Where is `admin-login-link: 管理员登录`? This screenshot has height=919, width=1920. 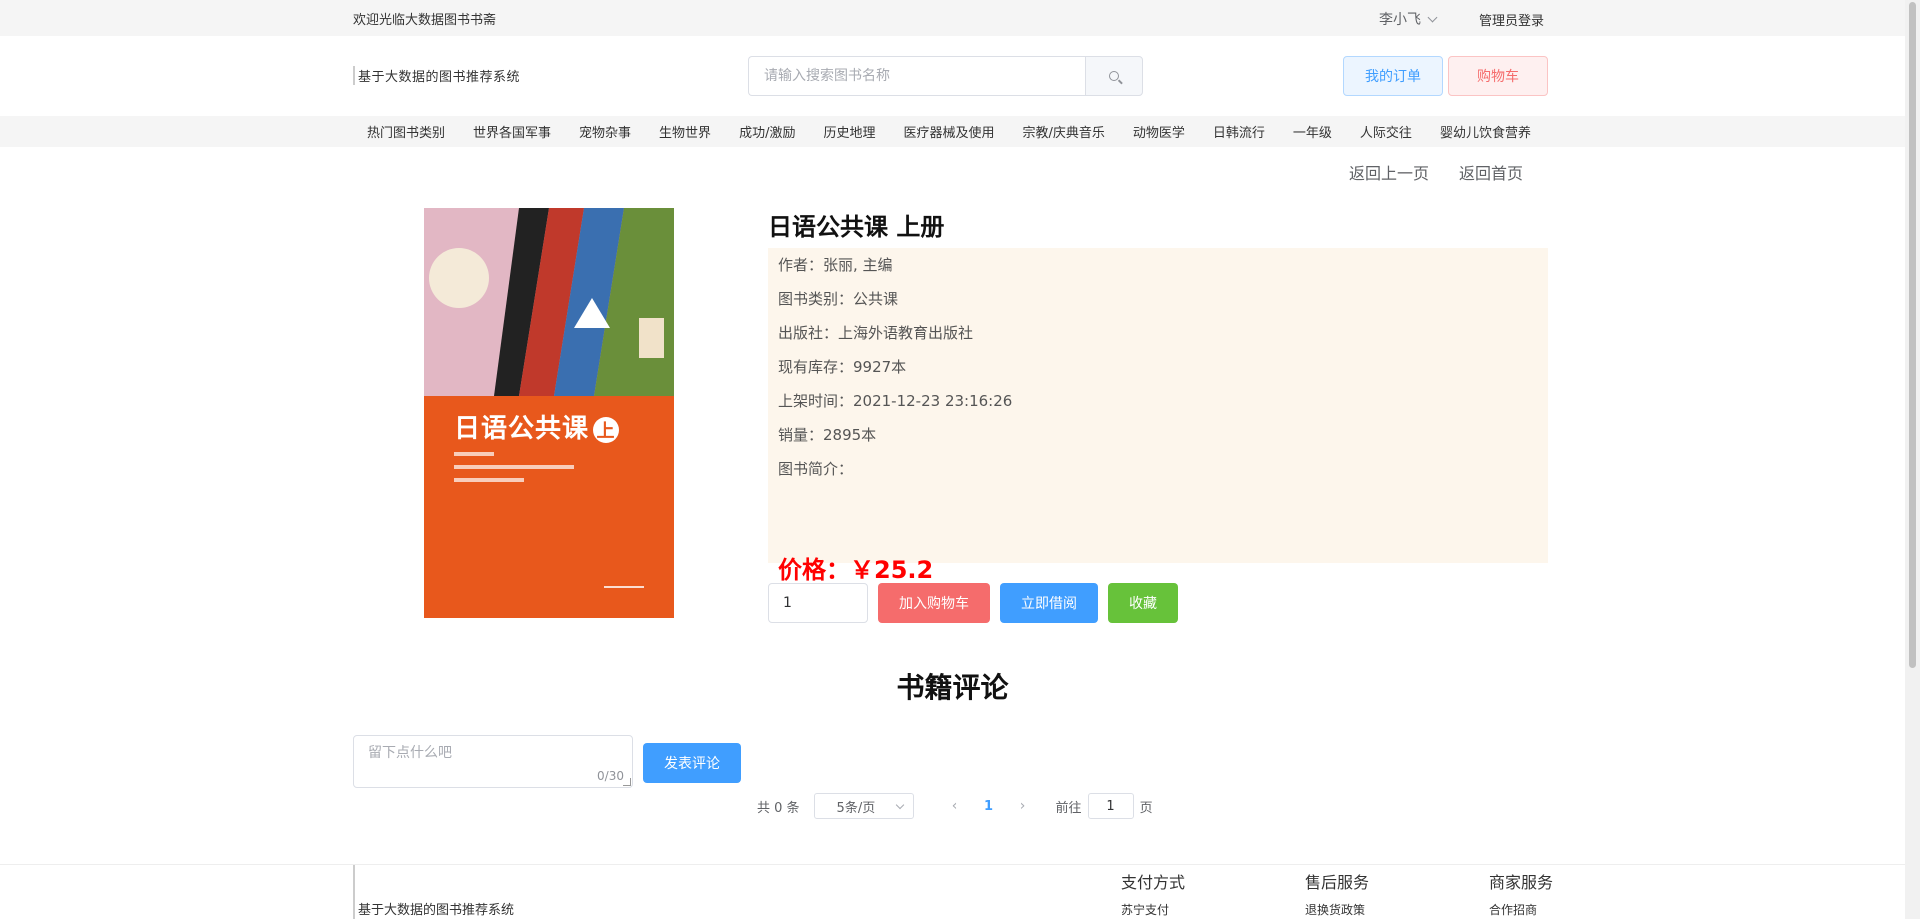
admin-login-link: 管理员登录 is located at coordinates (1511, 19).